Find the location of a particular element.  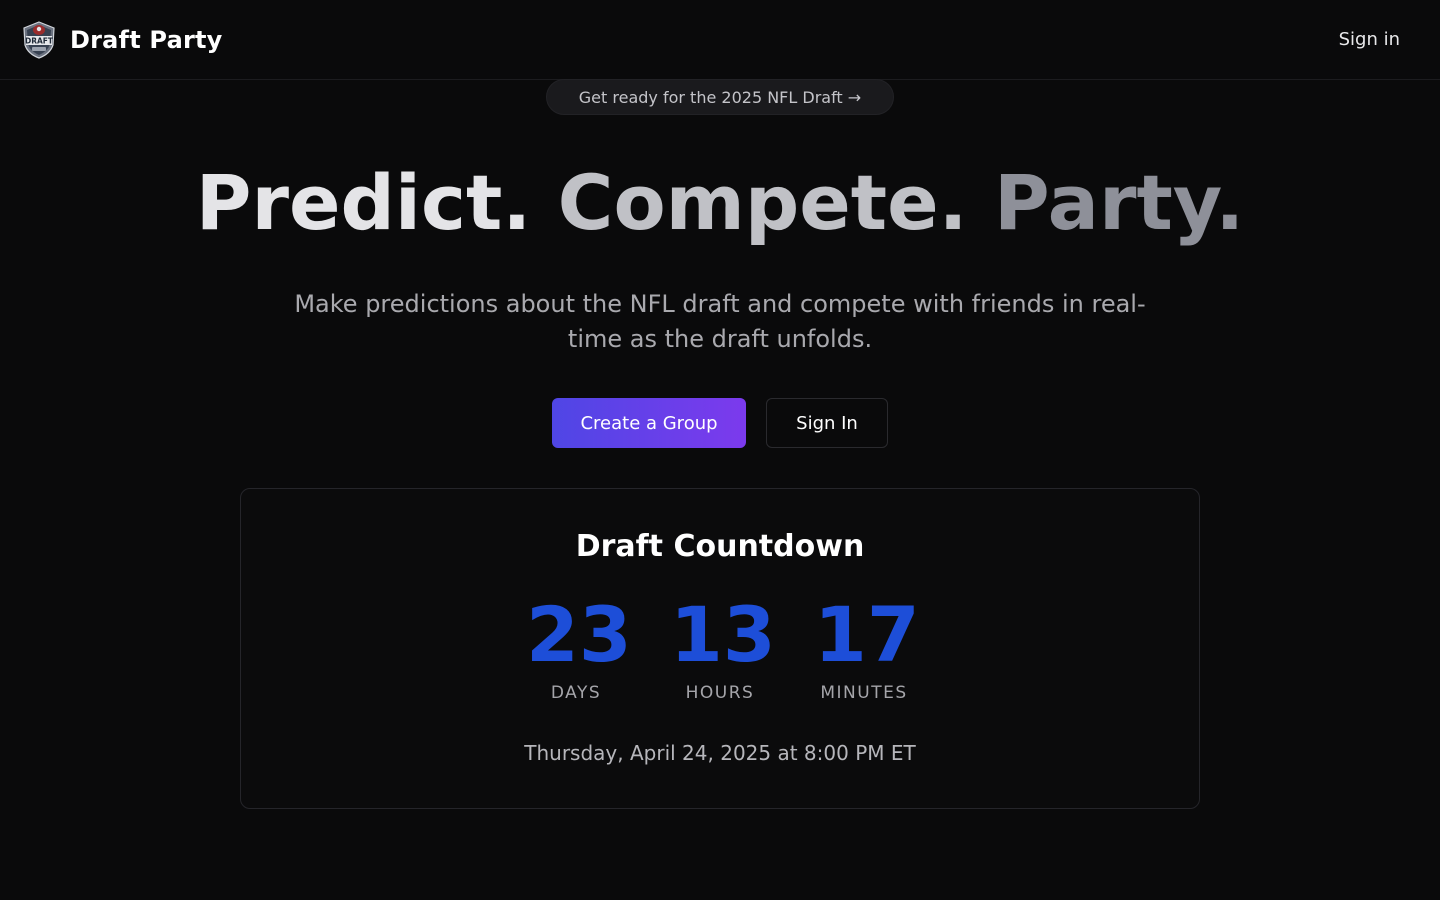

hero-title-word-compete: Compete. is located at coordinates (762, 202).